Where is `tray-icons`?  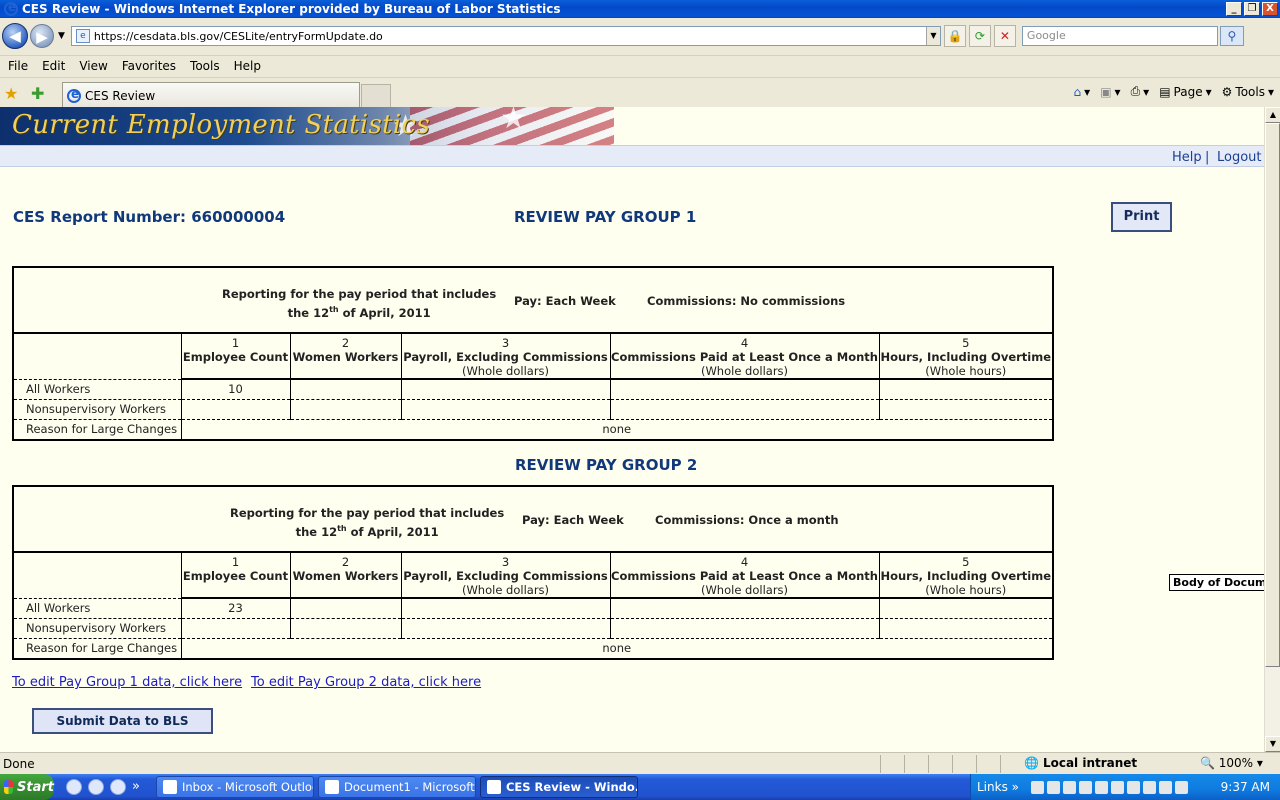
tray-icons is located at coordinates (1109, 787).